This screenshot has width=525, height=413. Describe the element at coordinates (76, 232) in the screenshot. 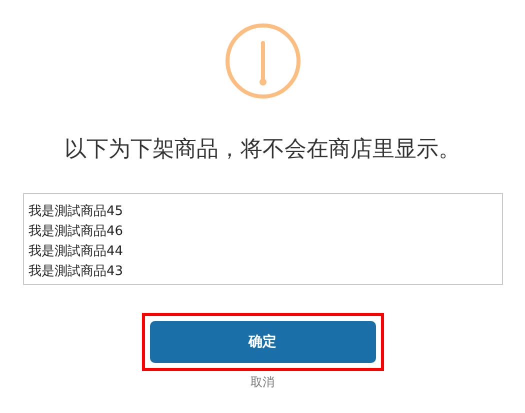

I see `item-name: 我是測試商品46` at that location.